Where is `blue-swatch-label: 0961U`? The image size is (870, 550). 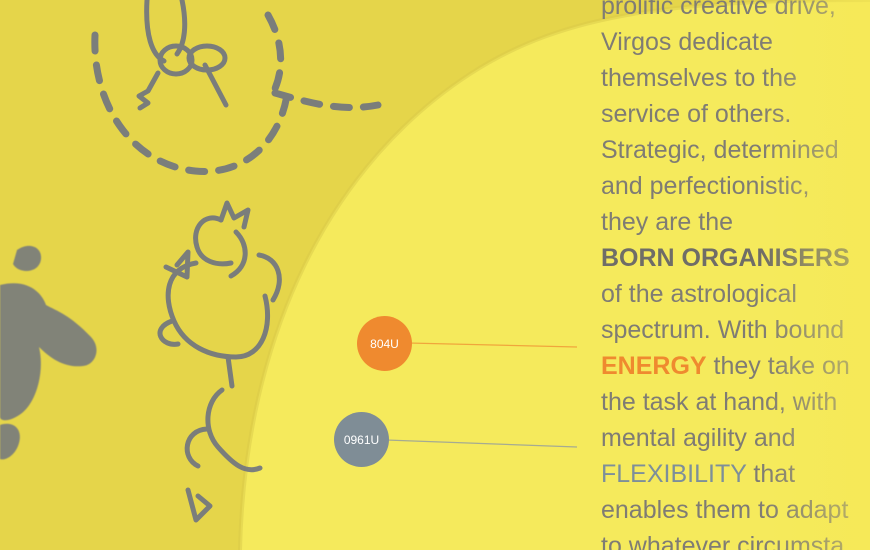
blue-swatch-label: 0961U is located at coordinates (361, 439).